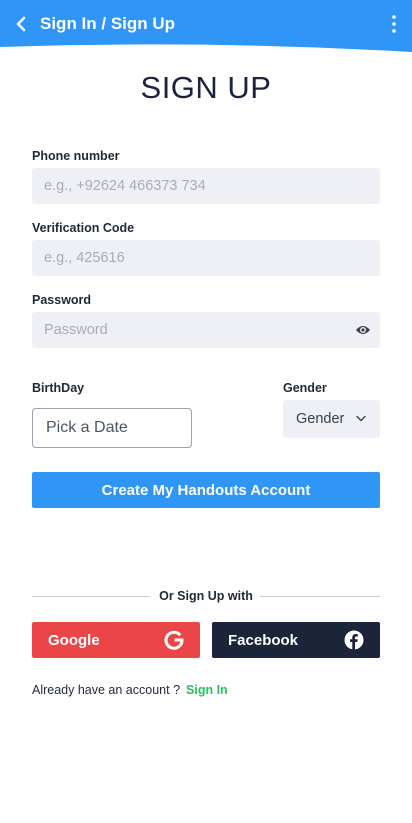 This screenshot has width=412, height=823. I want to click on phone-input, so click(212, 186).